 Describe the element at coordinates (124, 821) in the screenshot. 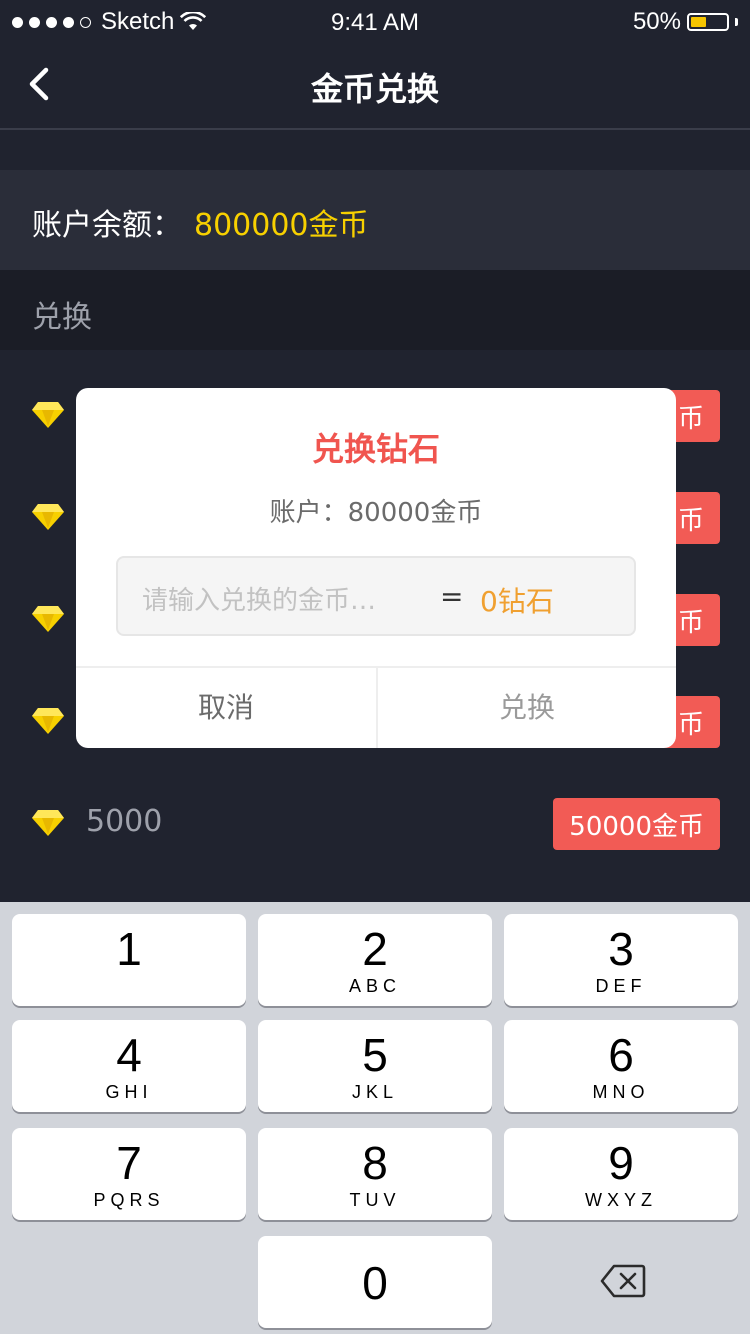

I see `item-amount: 5000` at that location.